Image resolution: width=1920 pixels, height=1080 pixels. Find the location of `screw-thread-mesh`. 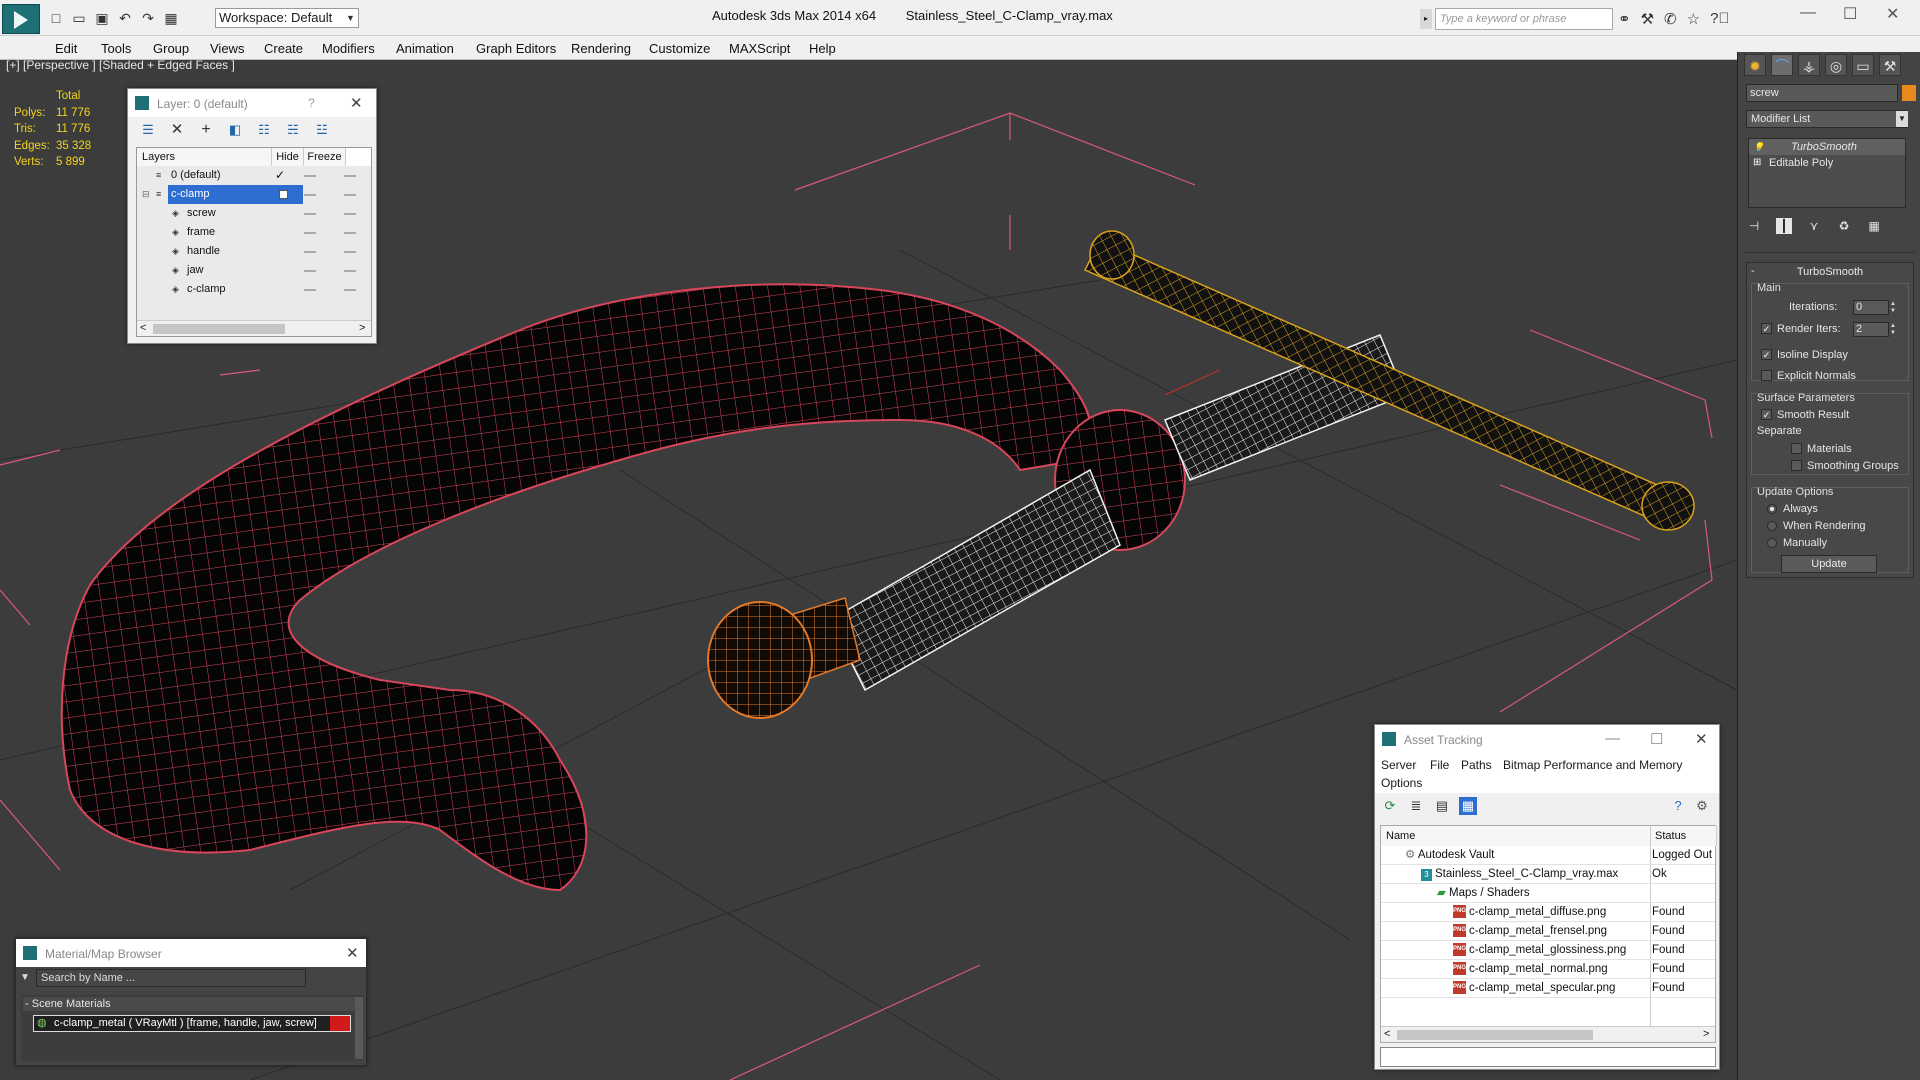

screw-thread-mesh is located at coordinates (975, 580).